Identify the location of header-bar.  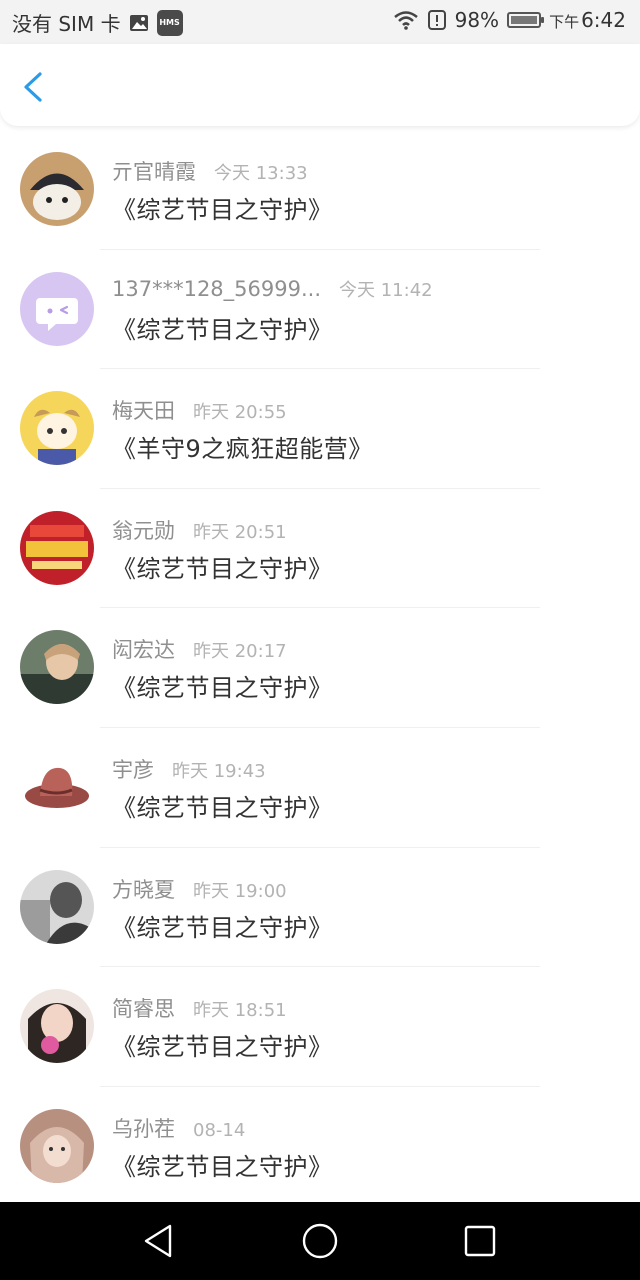
(320, 85).